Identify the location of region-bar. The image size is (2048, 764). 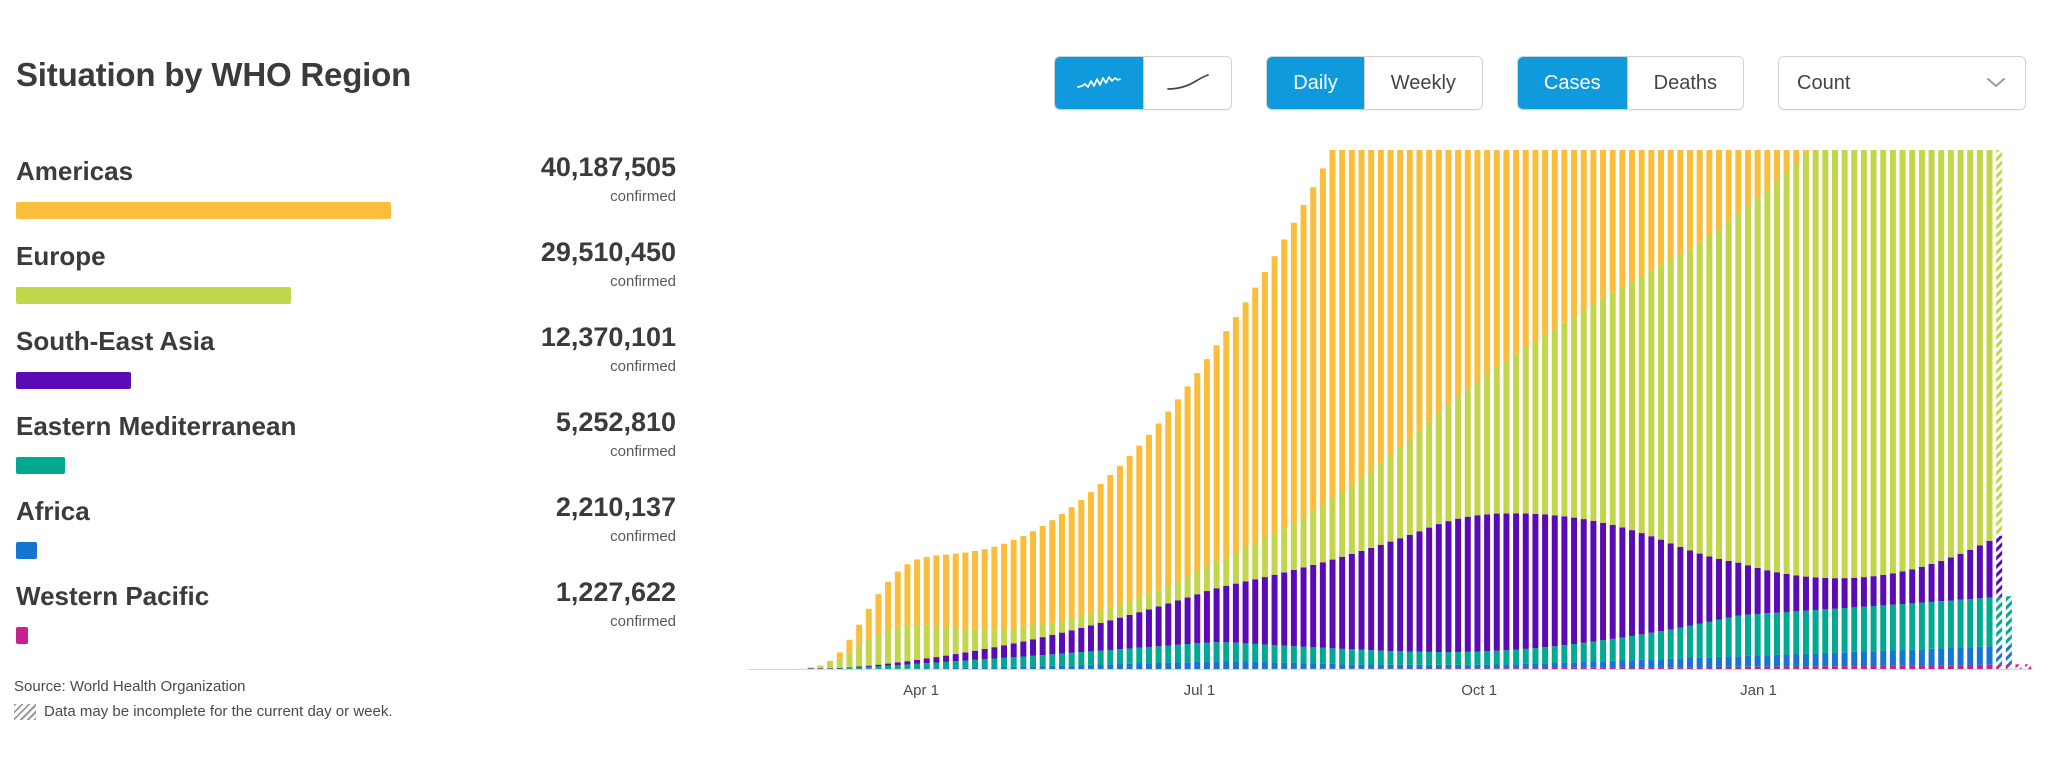
(26, 550).